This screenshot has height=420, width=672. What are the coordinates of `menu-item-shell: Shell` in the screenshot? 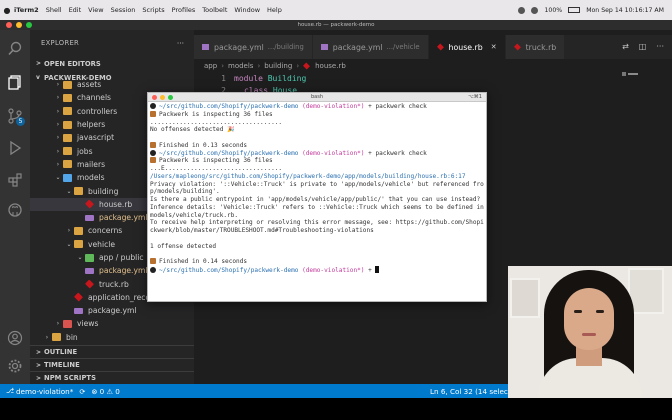 It's located at (54, 10).